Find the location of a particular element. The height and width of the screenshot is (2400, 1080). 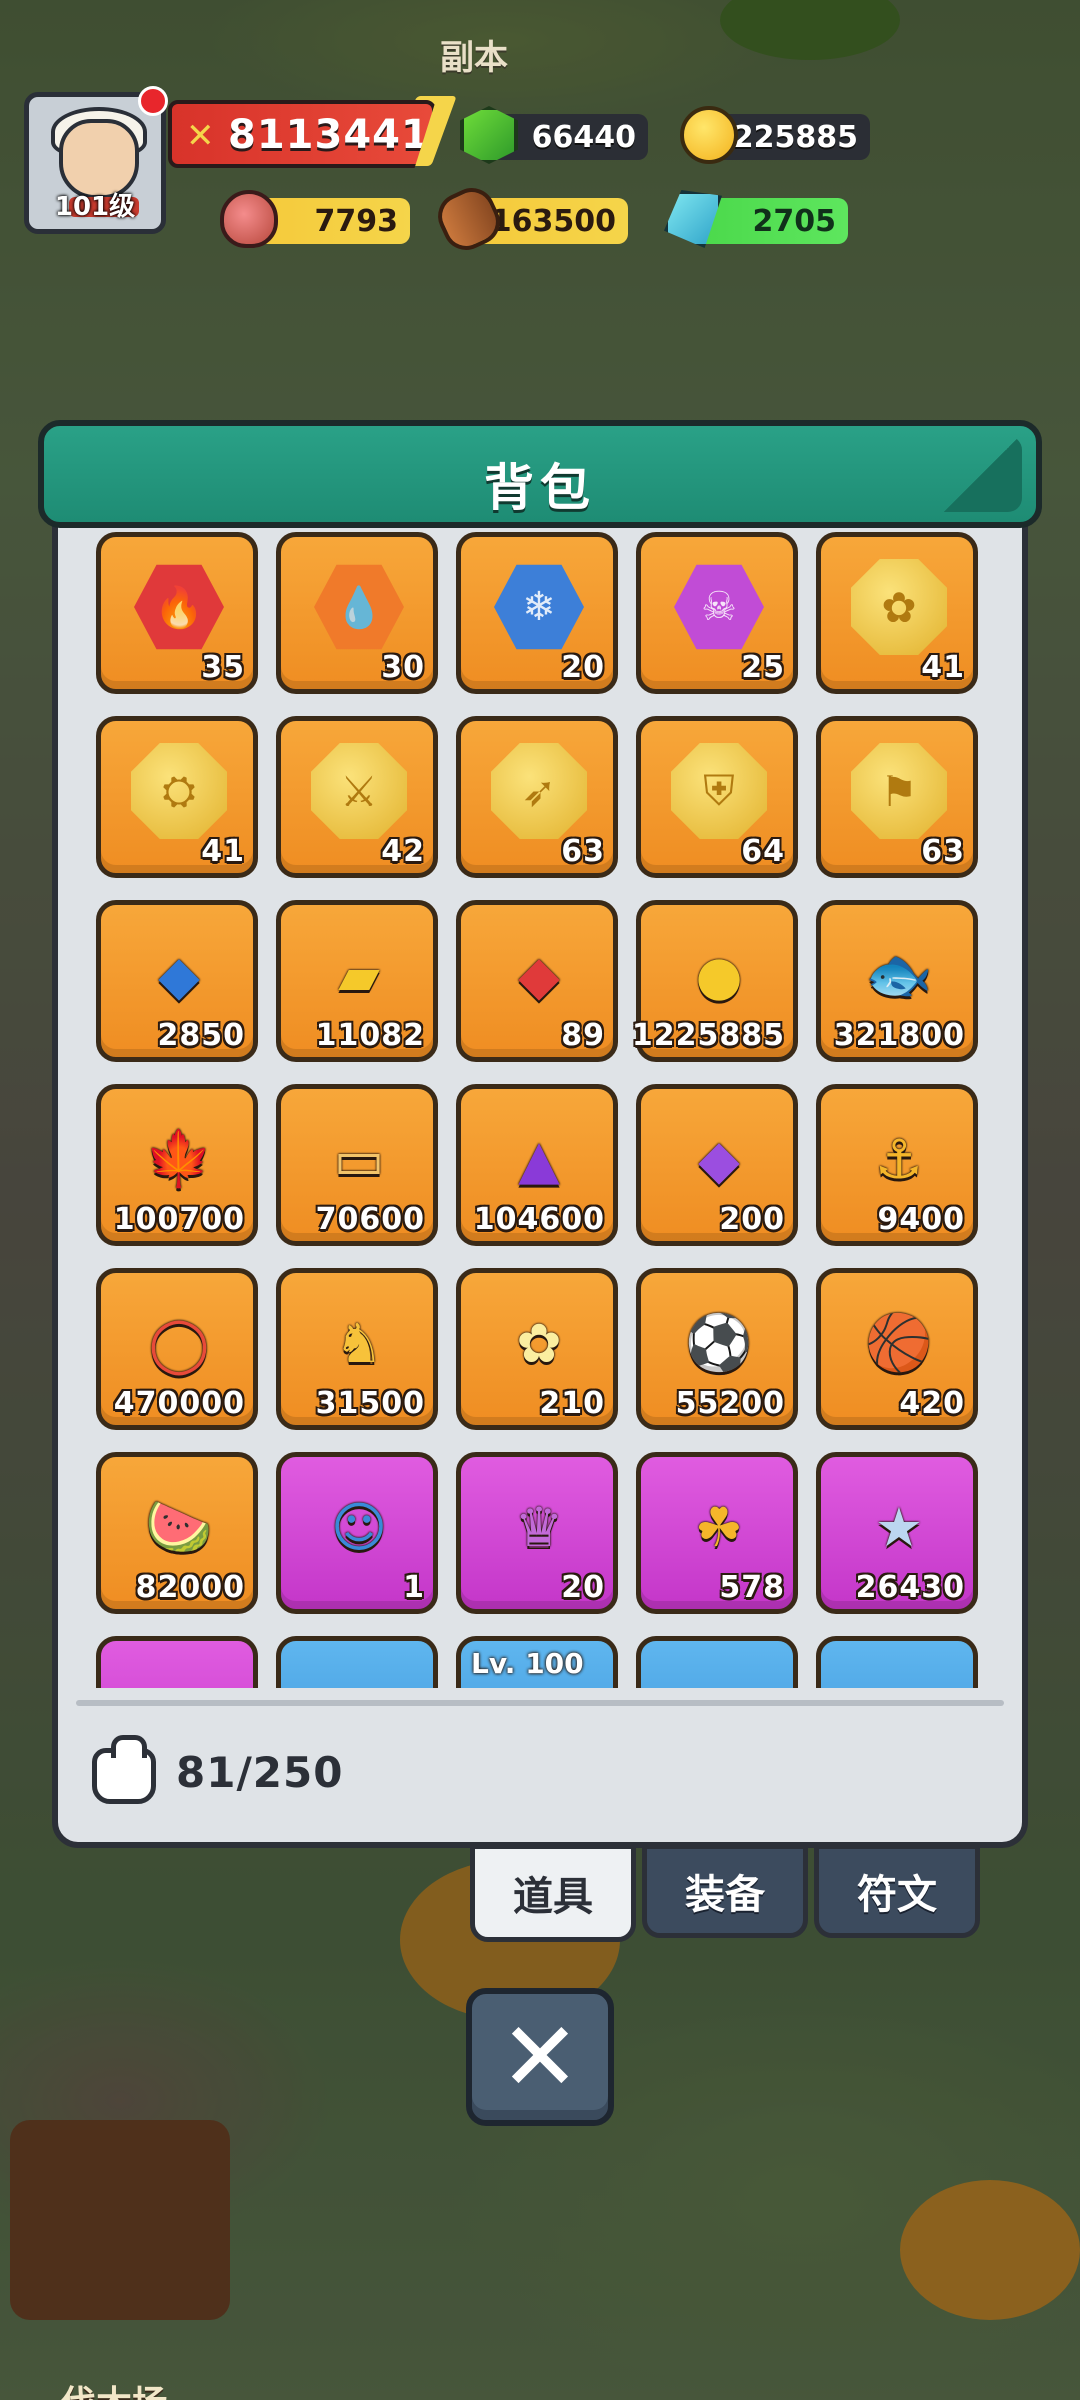

item-count: 210 is located at coordinates (572, 1403).